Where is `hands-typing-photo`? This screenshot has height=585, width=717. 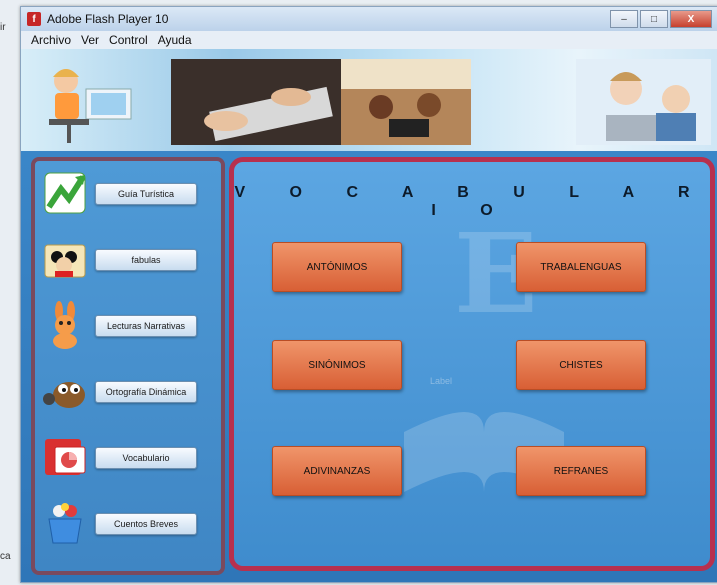
hands-typing-photo is located at coordinates (256, 102).